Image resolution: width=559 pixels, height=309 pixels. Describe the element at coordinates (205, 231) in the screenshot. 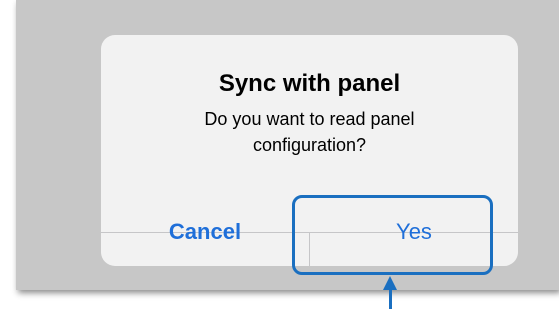

I see `cancel-button: Cancel` at that location.